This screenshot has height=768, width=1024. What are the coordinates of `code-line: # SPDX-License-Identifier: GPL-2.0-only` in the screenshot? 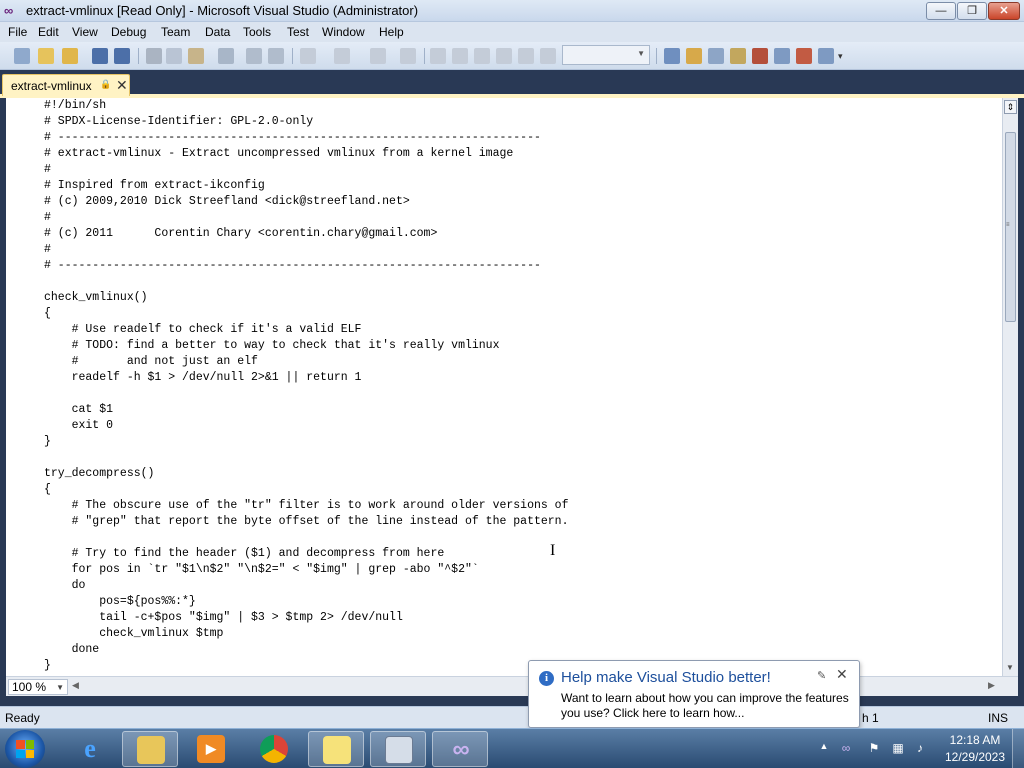 It's located at (179, 121).